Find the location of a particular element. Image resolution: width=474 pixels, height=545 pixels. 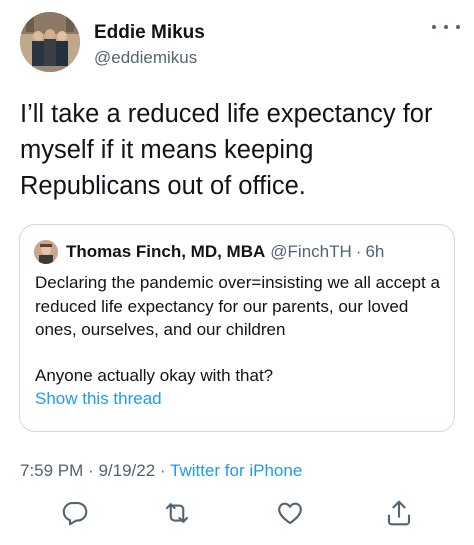

tweet-time: 7:59 PM is located at coordinates (51, 470).